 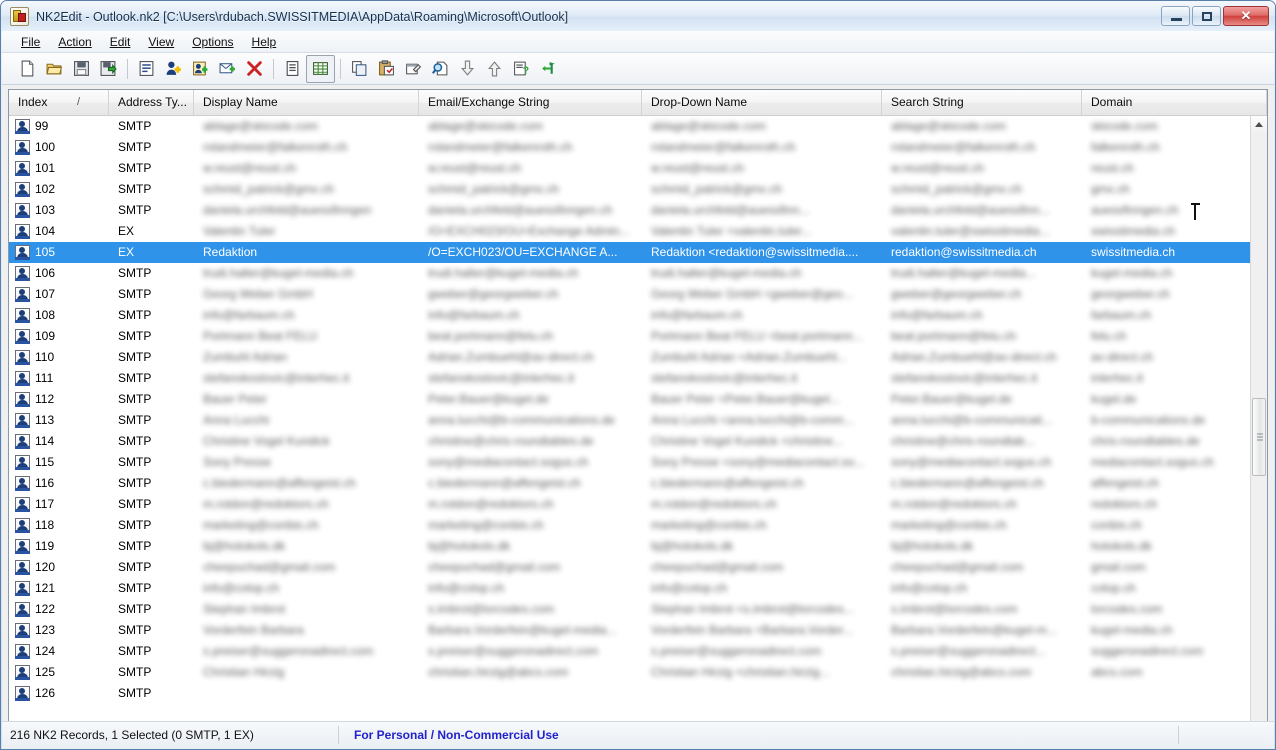 I want to click on find-button, so click(x=440, y=69).